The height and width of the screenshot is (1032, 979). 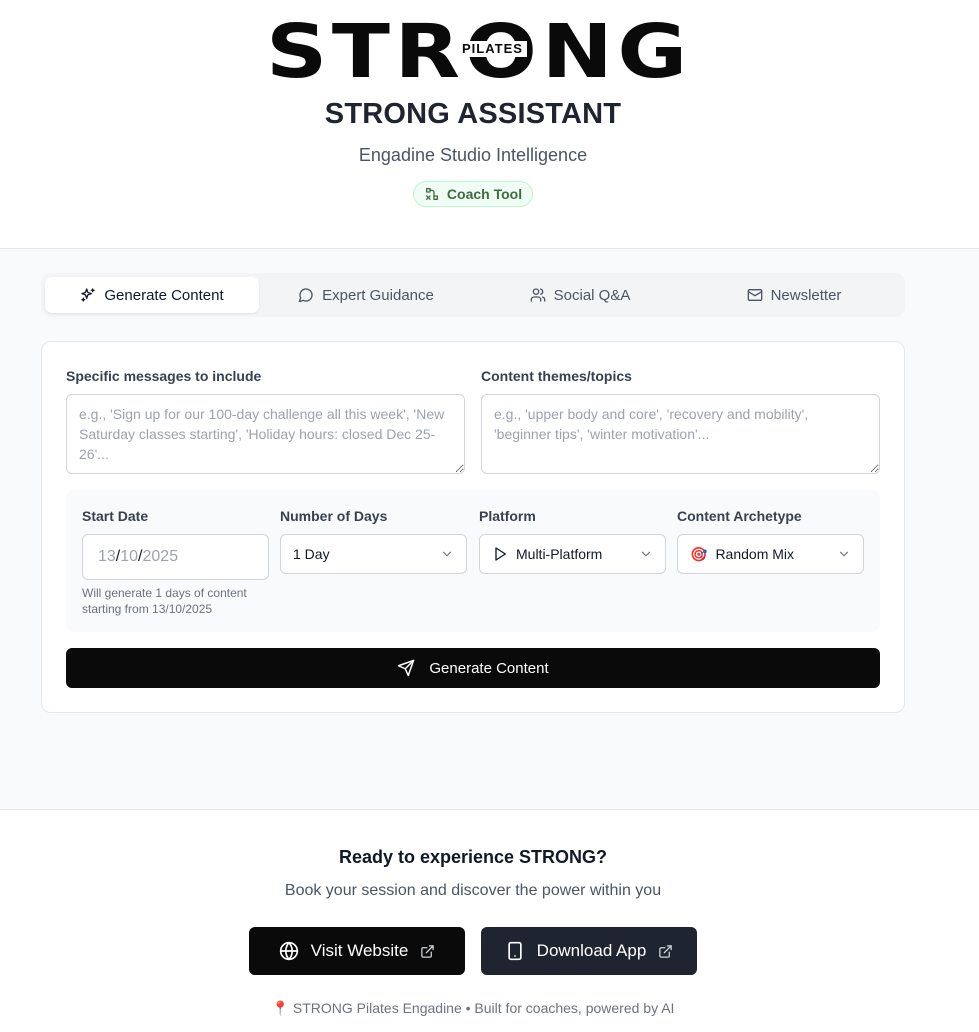 What do you see at coordinates (88, 295) in the screenshot?
I see `sparkles-icon` at bounding box center [88, 295].